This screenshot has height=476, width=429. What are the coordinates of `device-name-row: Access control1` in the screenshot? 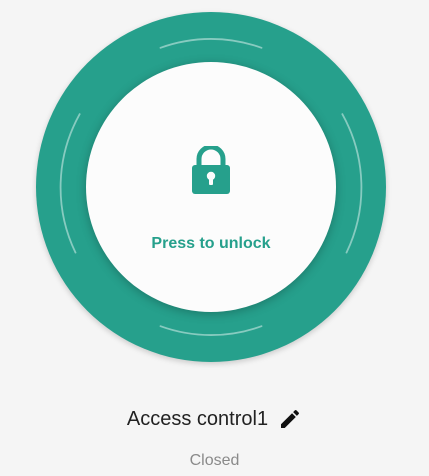 It's located at (214, 419).